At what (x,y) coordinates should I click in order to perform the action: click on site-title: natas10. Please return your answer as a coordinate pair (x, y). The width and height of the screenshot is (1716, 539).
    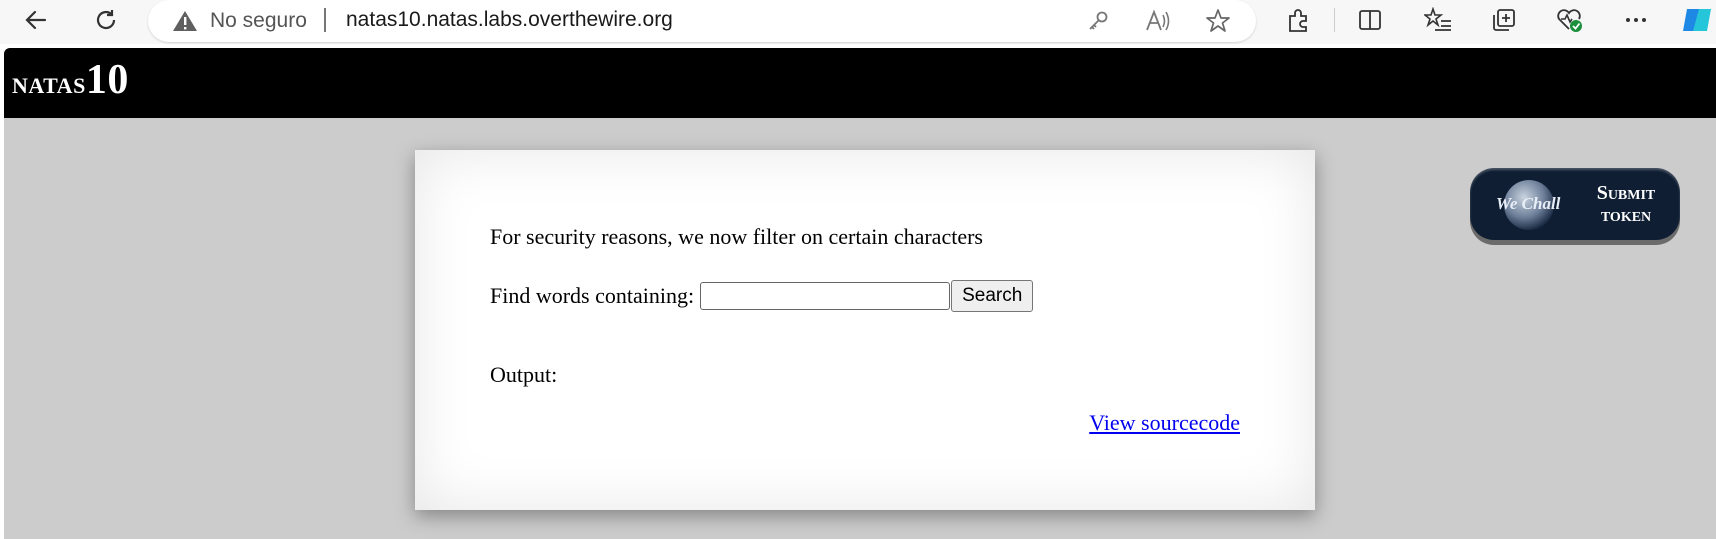
    Looking at the image, I should click on (70, 80).